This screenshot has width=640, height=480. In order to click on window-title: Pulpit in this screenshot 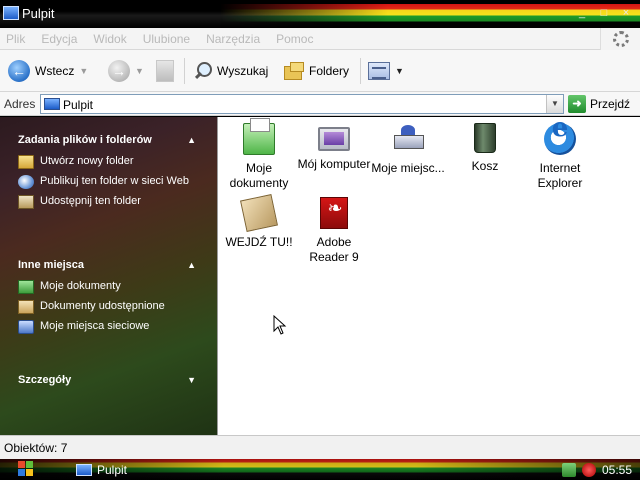, I will do `click(38, 13)`.